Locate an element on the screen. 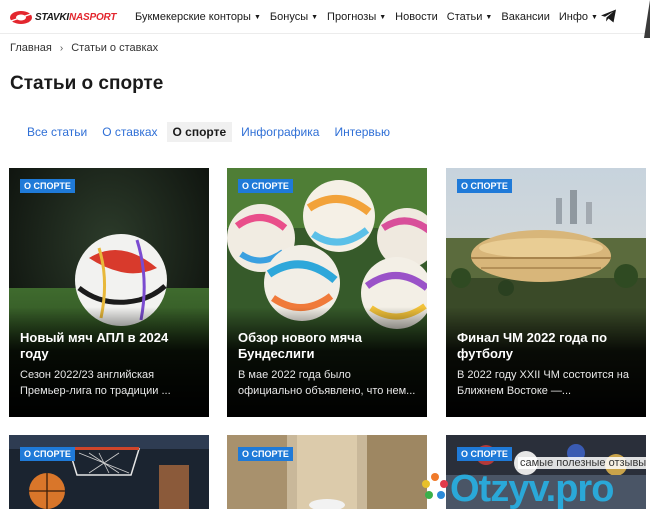  corner-decoration is located at coordinates (647, 19).